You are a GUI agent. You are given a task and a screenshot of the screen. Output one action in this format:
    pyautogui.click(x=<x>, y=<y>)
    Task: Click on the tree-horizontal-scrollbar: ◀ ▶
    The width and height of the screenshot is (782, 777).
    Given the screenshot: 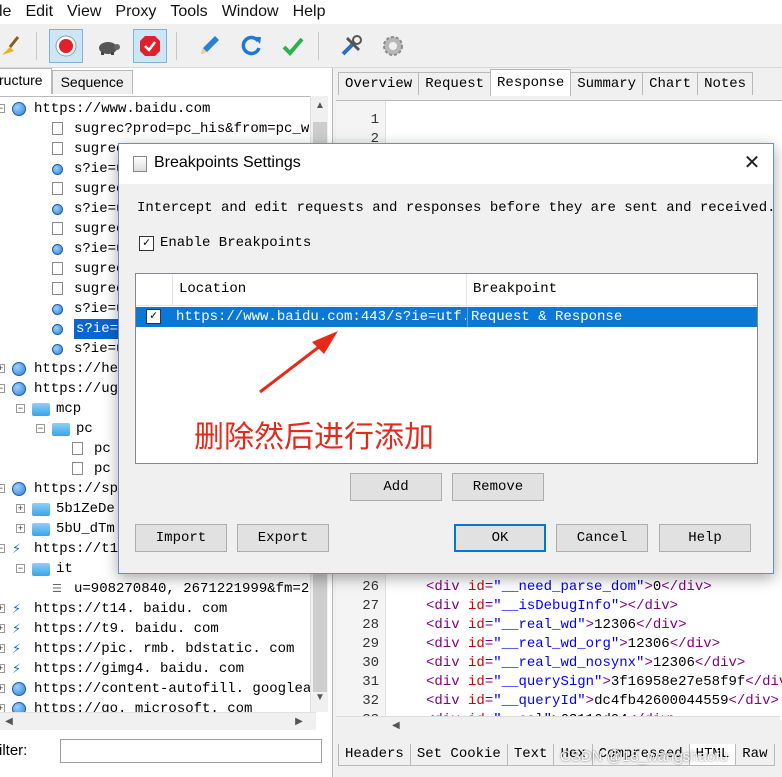 What is the action you would take?
    pyautogui.click(x=158, y=721)
    